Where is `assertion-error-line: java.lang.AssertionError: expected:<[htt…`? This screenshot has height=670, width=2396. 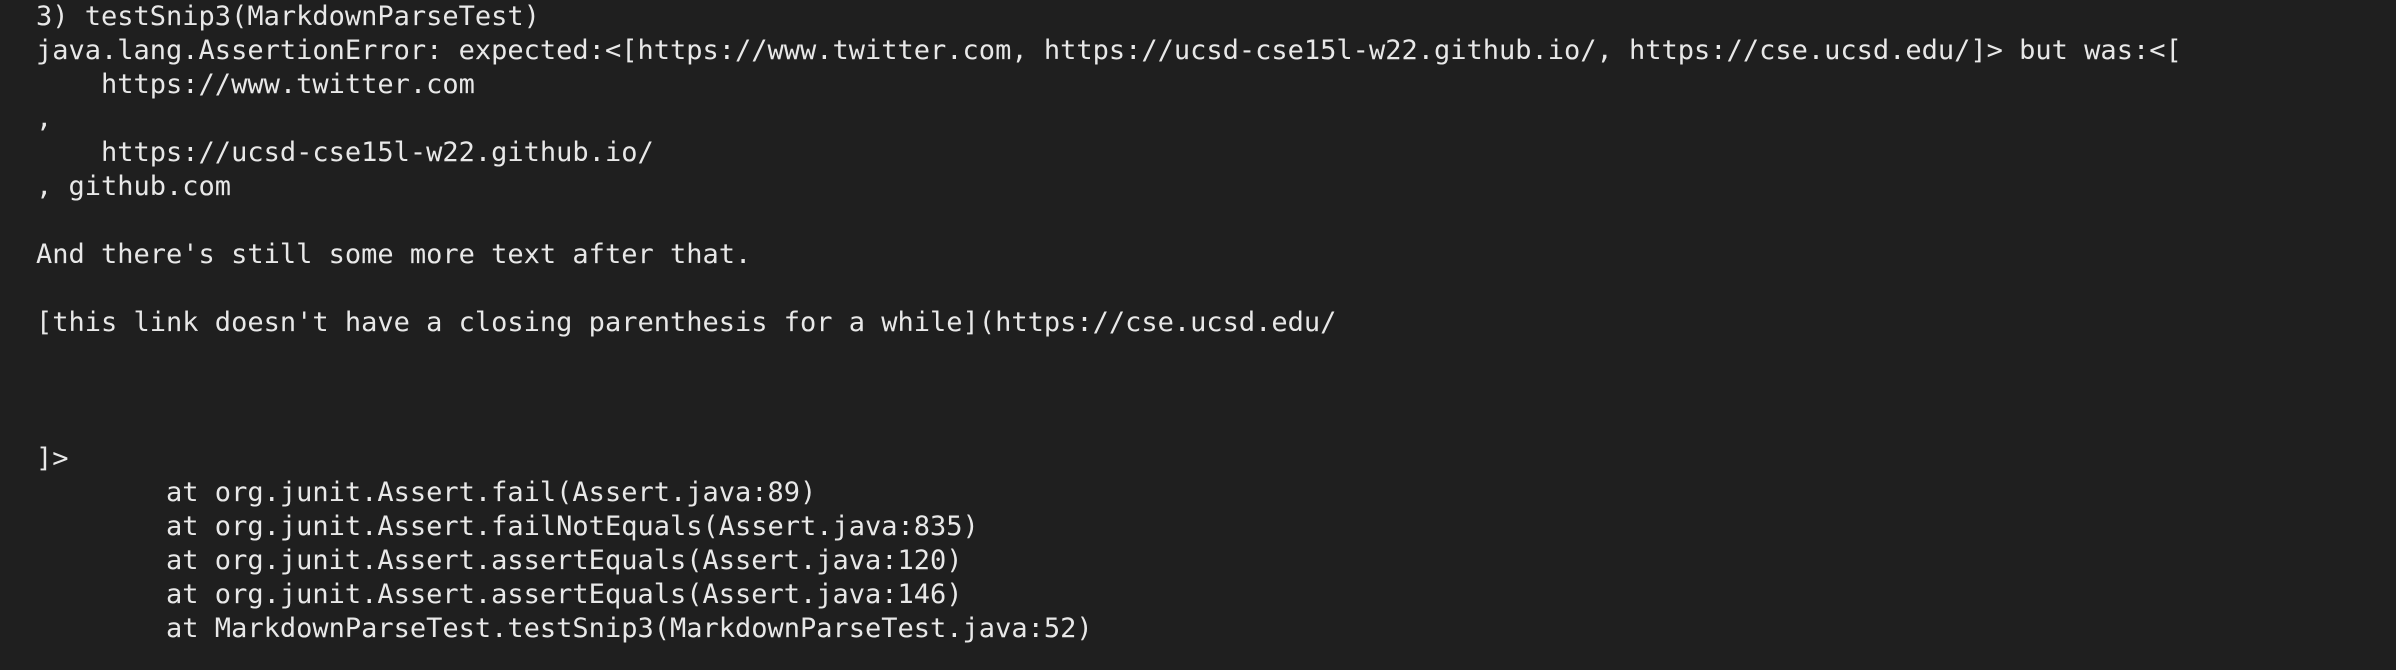
assertion-error-line: java.lang.AssertionError: expected:<[htt… is located at coordinates (1109, 50).